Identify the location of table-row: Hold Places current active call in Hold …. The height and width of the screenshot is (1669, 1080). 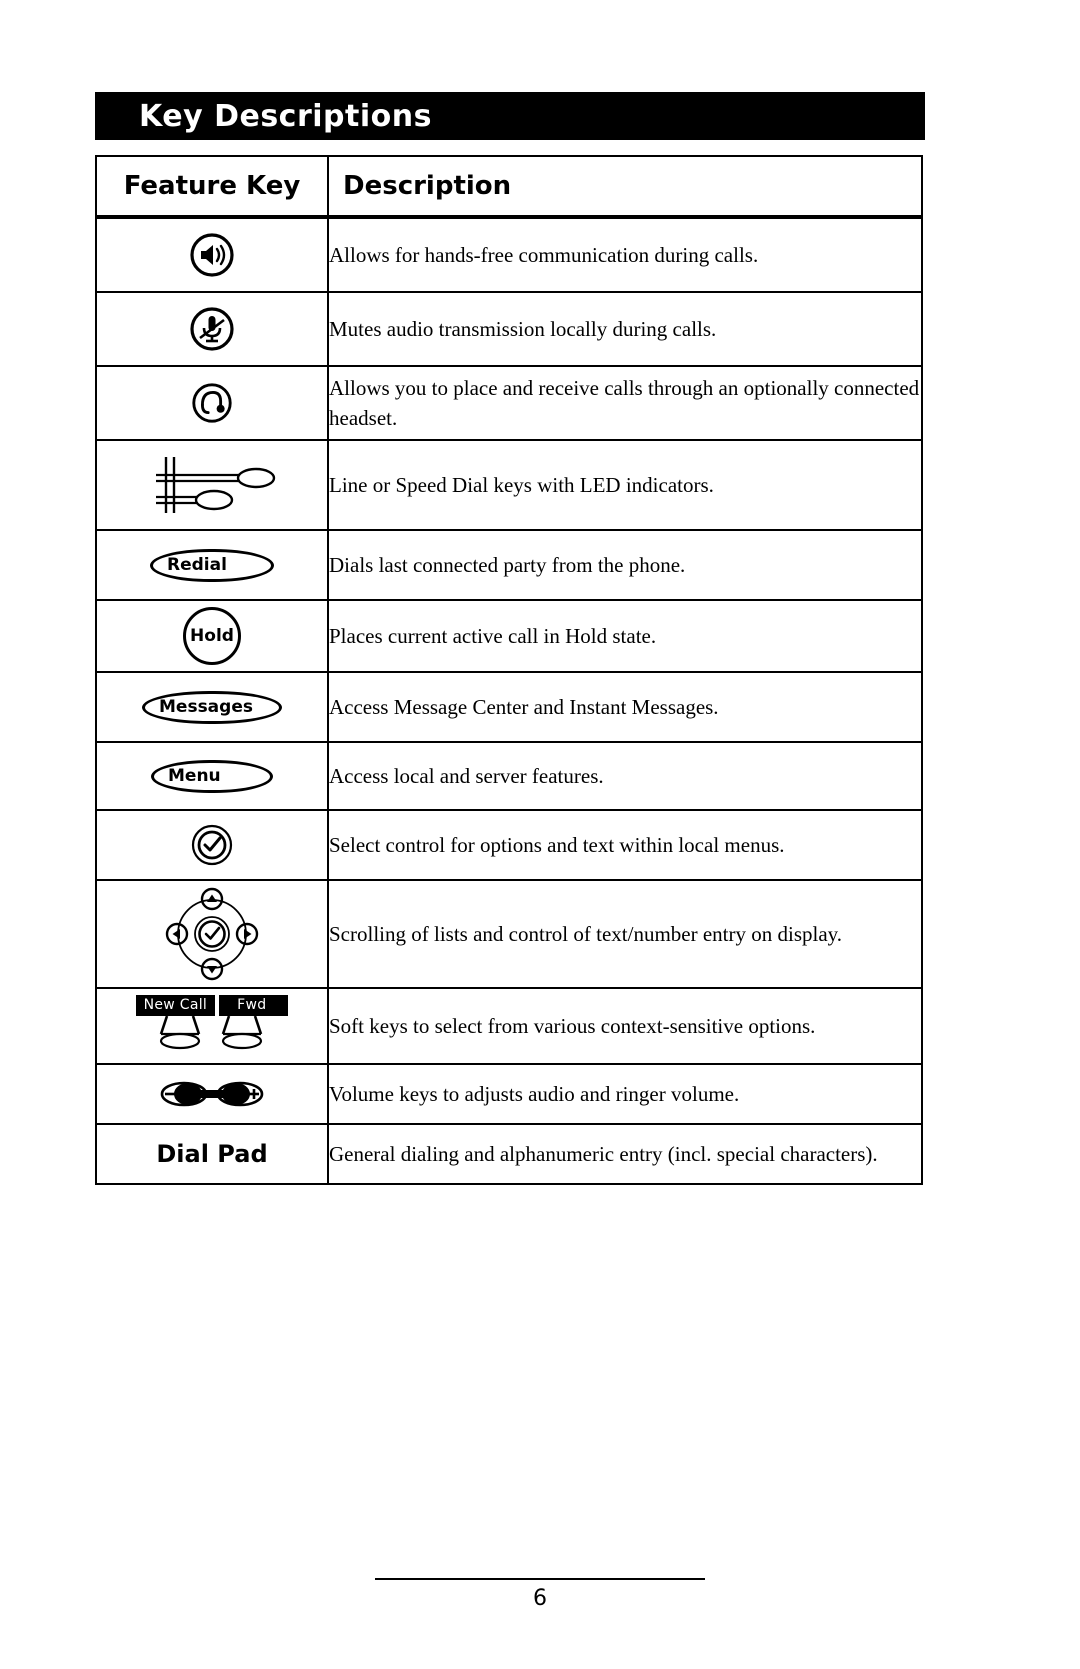
(509, 636).